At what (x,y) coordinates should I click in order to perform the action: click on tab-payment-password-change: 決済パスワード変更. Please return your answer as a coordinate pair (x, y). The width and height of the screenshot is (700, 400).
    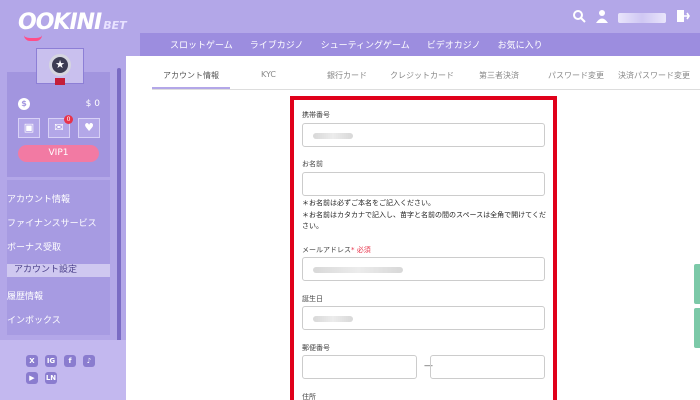
    Looking at the image, I should click on (654, 75).